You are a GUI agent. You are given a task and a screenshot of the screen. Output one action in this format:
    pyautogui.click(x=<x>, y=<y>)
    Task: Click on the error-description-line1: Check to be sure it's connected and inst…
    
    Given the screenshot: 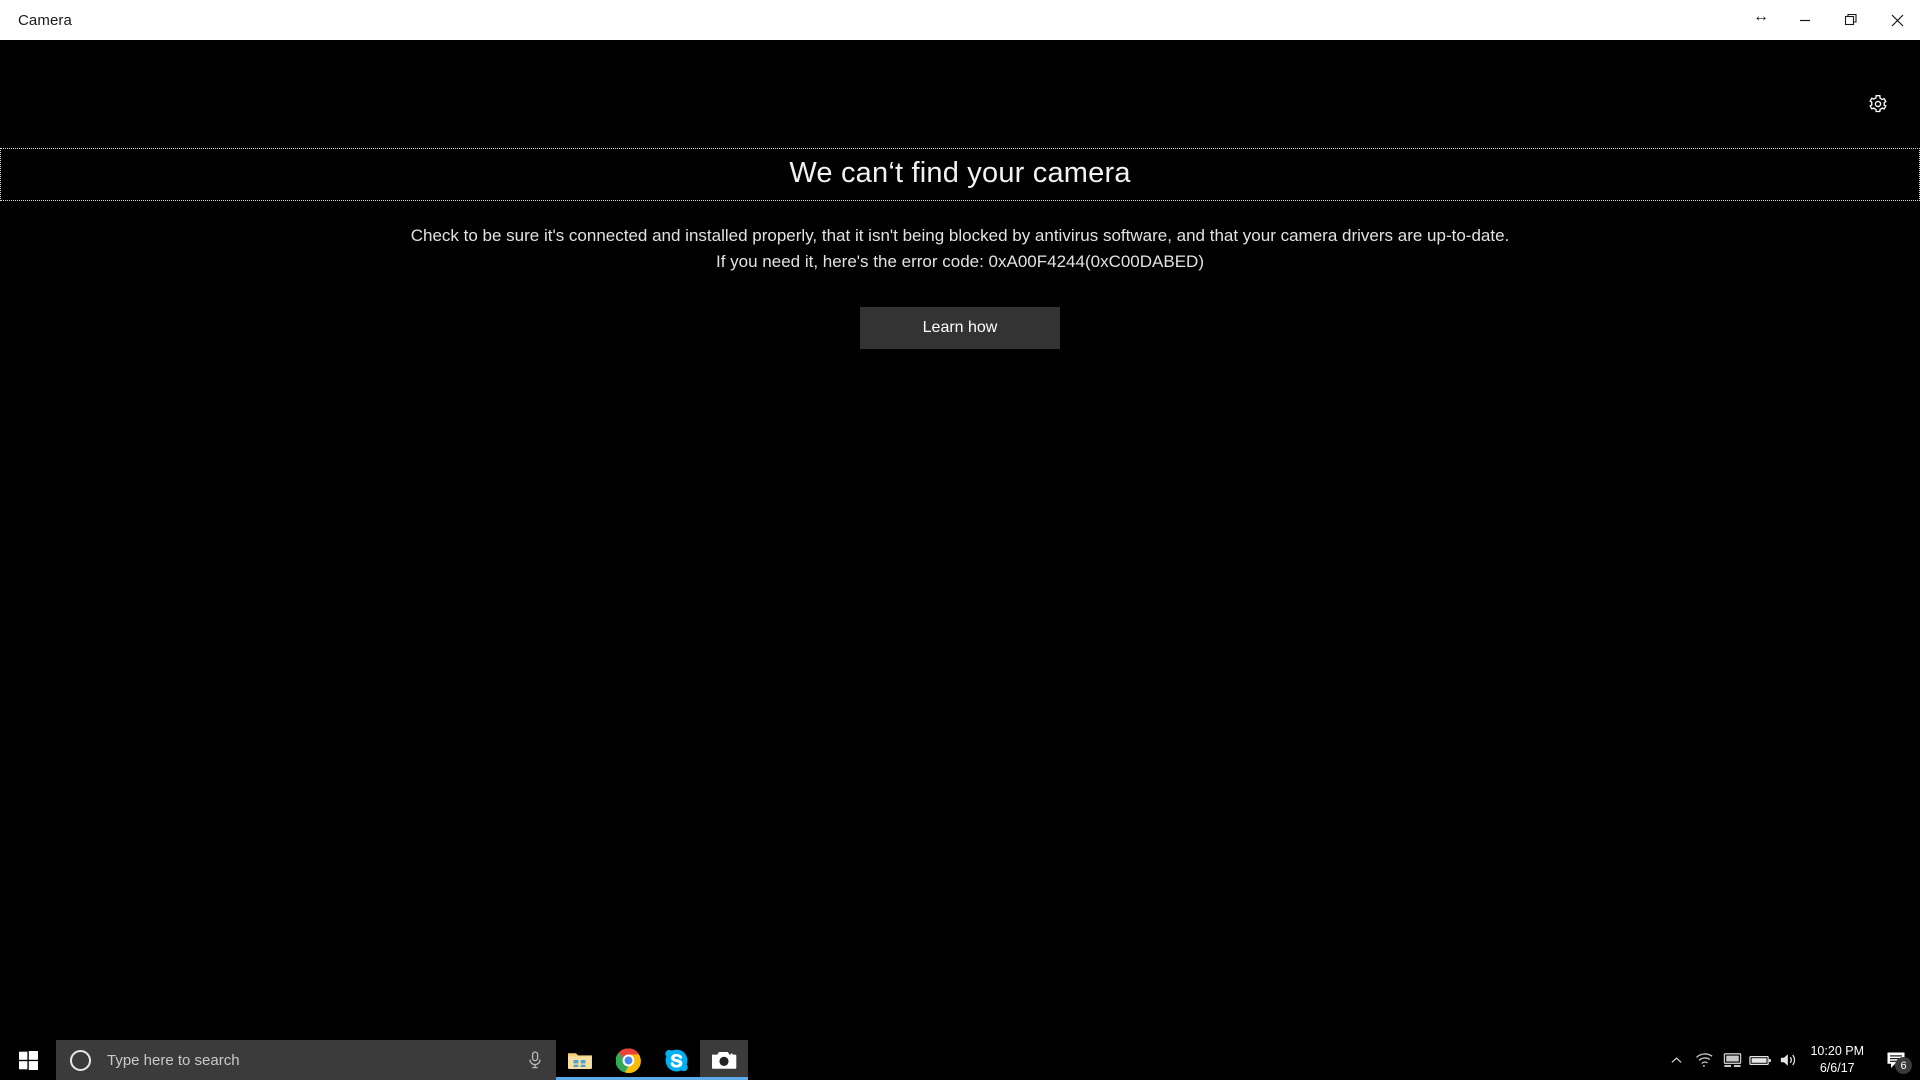 What is the action you would take?
    pyautogui.click(x=960, y=236)
    